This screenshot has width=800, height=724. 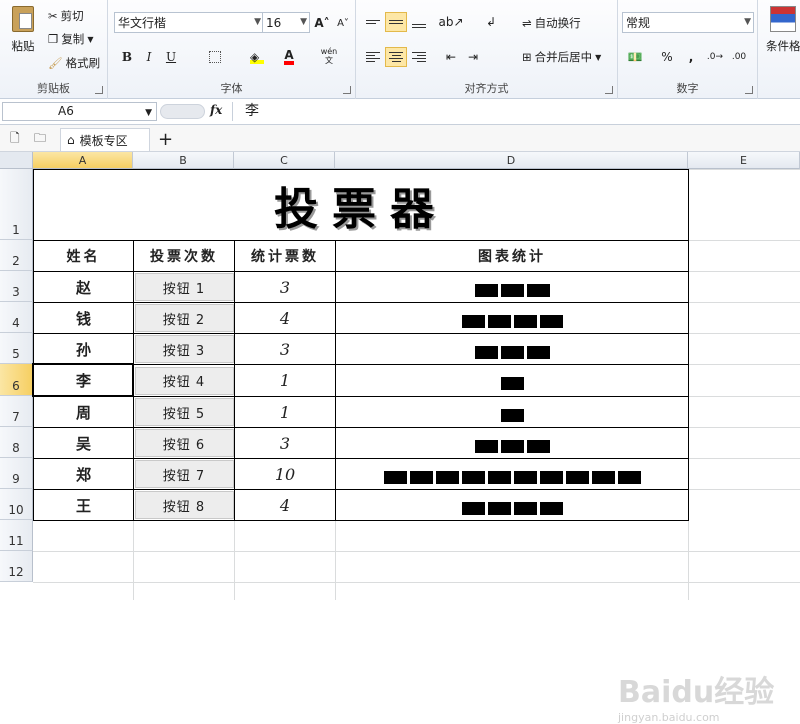 What do you see at coordinates (16, 535) in the screenshot?
I see `row-header-11: 11` at bounding box center [16, 535].